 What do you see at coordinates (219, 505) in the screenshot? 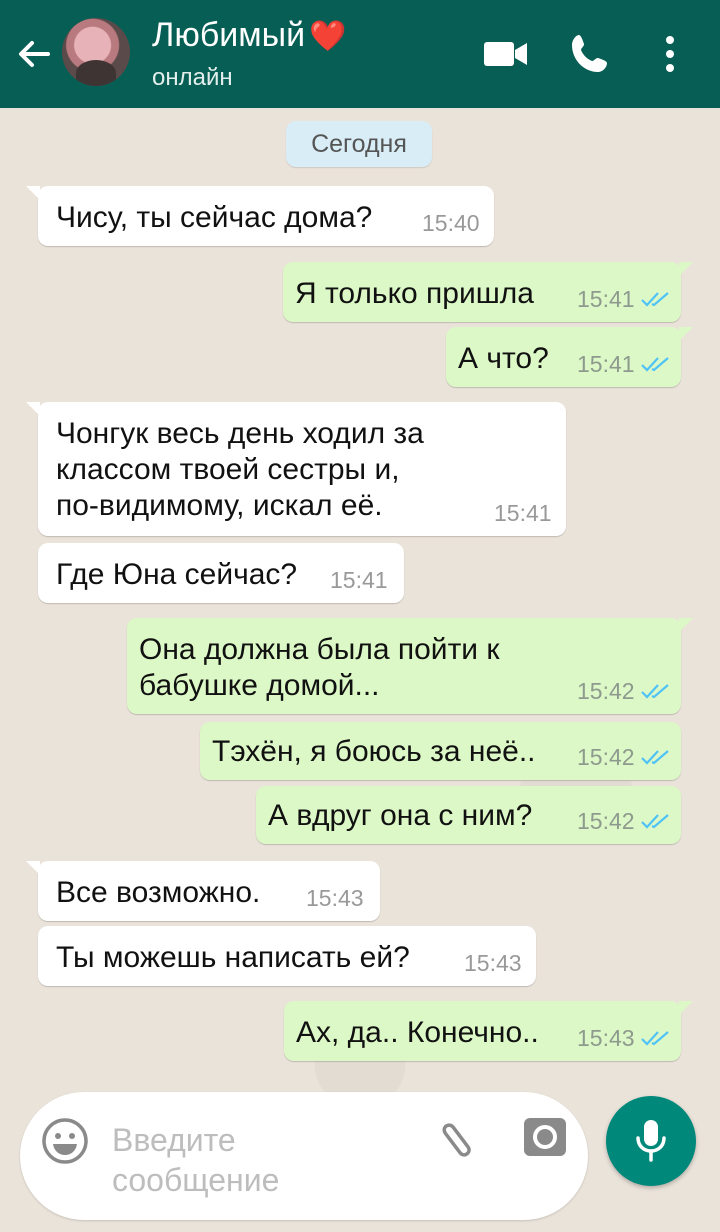
I see `message-line: по-видимому, искал её.` at bounding box center [219, 505].